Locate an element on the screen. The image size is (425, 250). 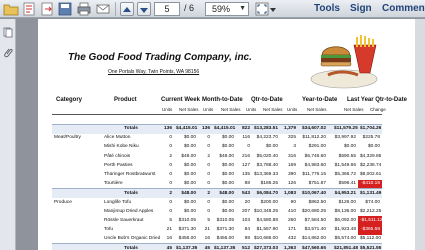
cell-qt-s: $27,373.03 is located at coordinates (266, 246).